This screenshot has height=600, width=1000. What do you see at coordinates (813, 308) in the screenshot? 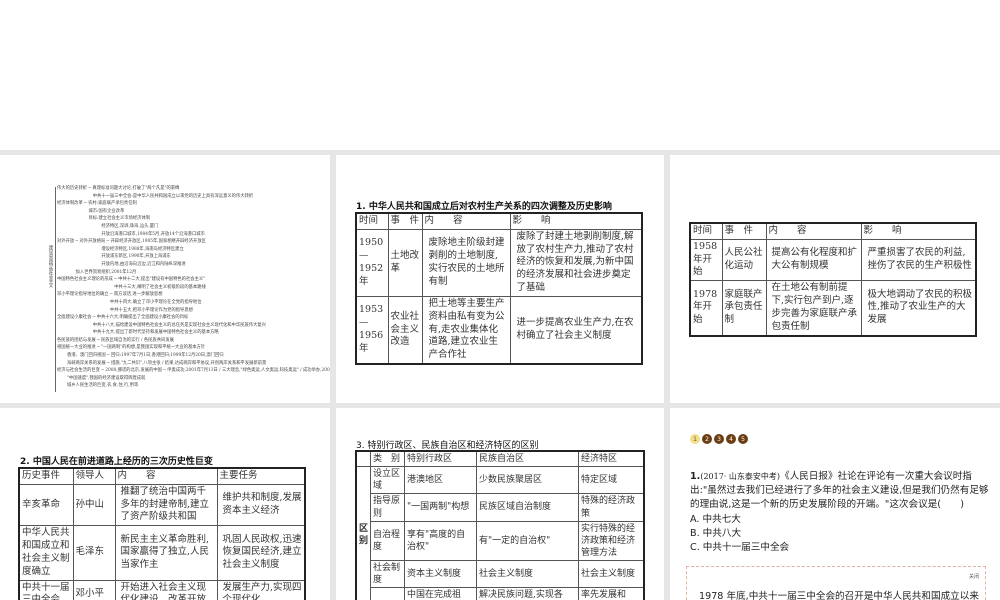
I see `cell: 在土地公有制前提下,实行包产到户,逐步完善为家庭联产承包责任制` at bounding box center [813, 308].